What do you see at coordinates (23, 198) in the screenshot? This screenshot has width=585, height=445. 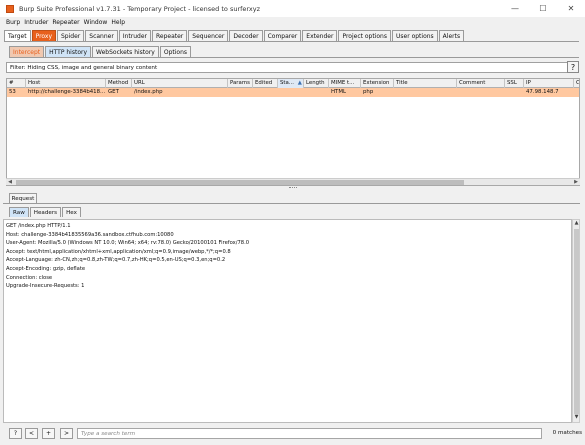 I see `tab-request: Request` at bounding box center [23, 198].